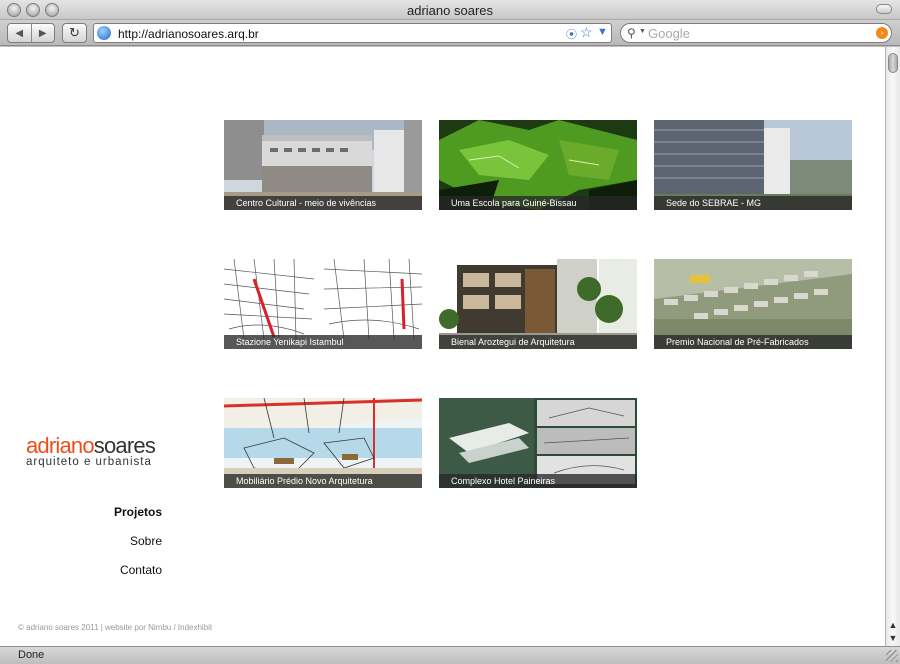 Image resolution: width=900 pixels, height=664 pixels. I want to click on status-text: Done, so click(31, 655).